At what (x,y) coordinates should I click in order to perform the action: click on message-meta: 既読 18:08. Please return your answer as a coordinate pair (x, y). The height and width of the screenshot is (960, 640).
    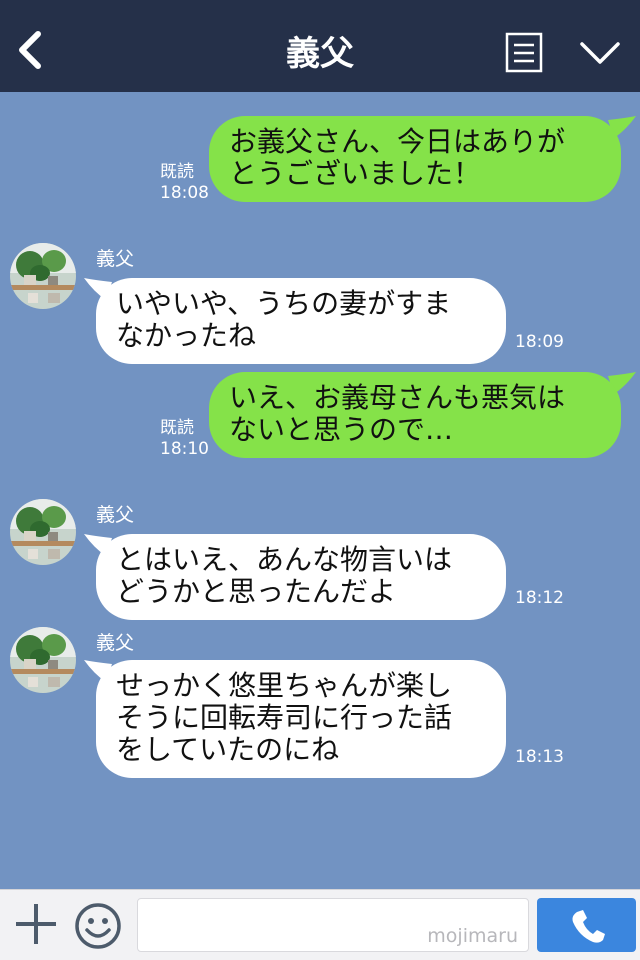
    Looking at the image, I should click on (184, 183).